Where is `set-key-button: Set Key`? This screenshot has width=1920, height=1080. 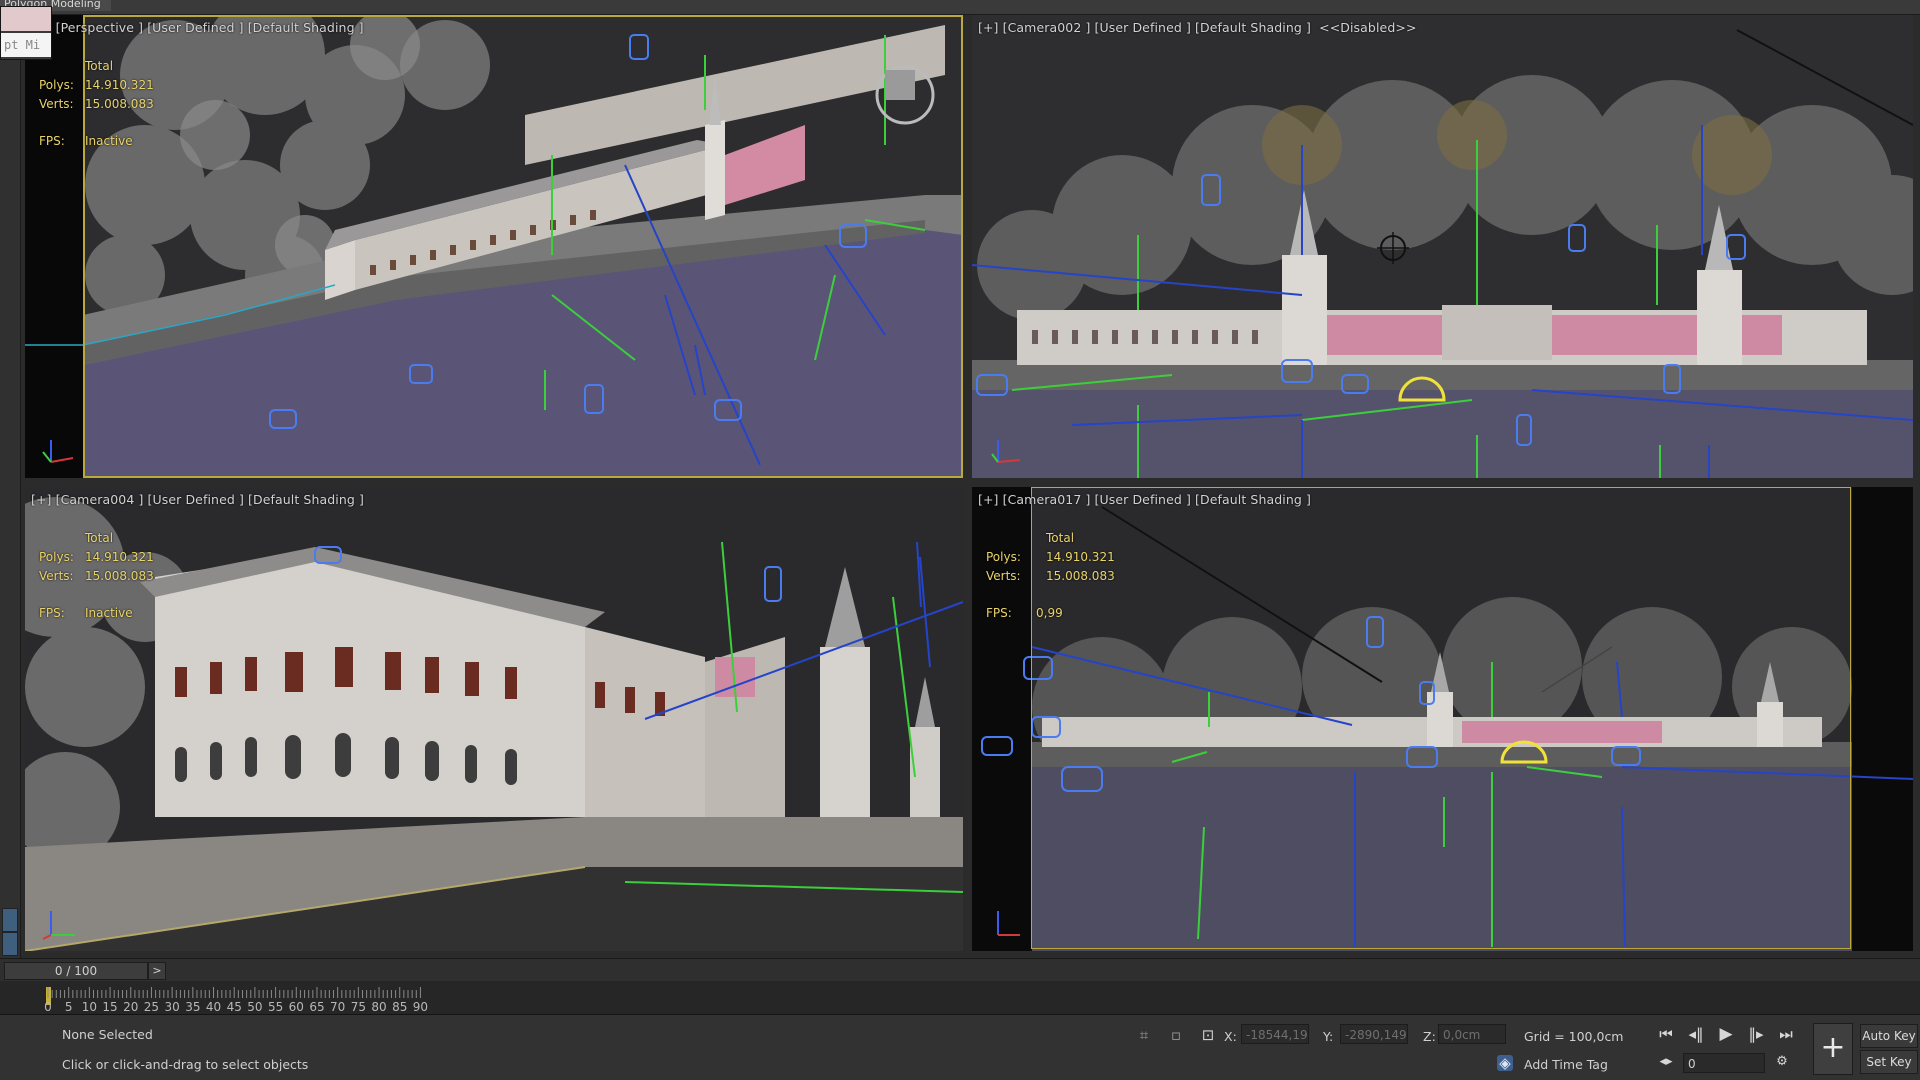 set-key-button: Set Key is located at coordinates (1889, 1062).